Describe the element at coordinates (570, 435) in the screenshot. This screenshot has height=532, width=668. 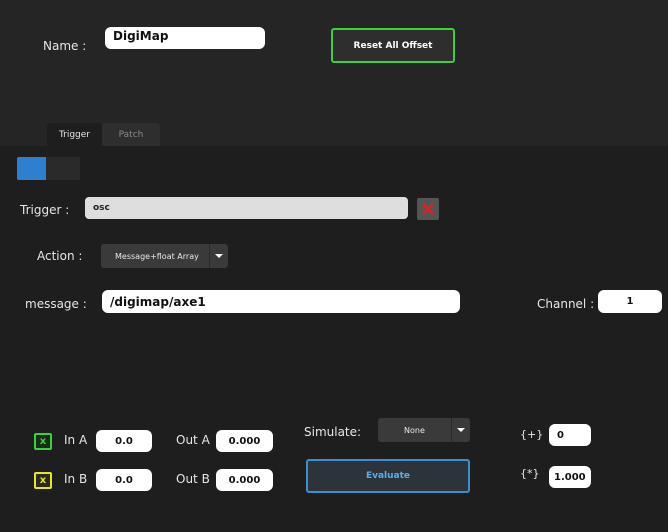
I see `offset-field: 0` at that location.